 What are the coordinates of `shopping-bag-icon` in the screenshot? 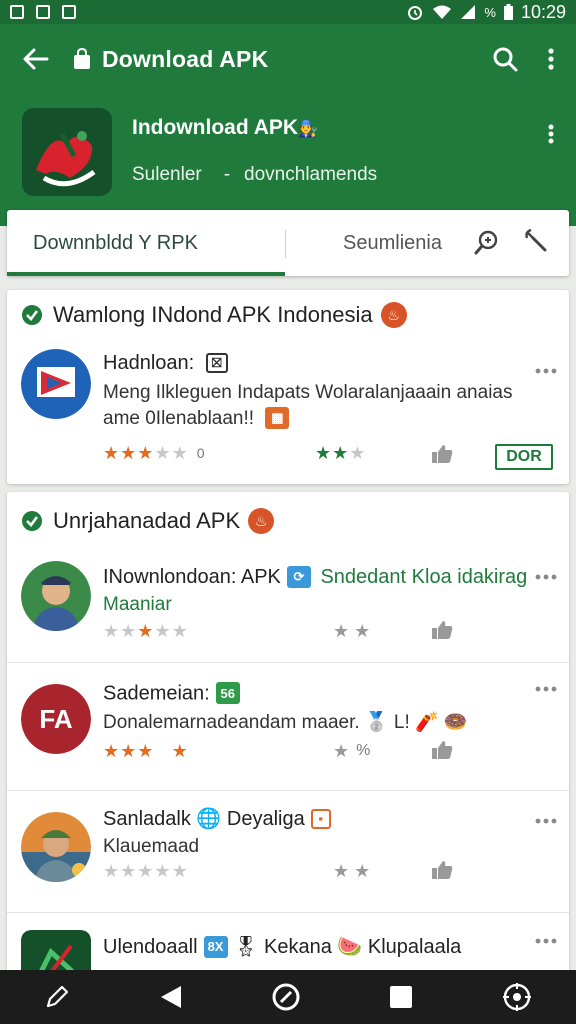 It's located at (82, 58).